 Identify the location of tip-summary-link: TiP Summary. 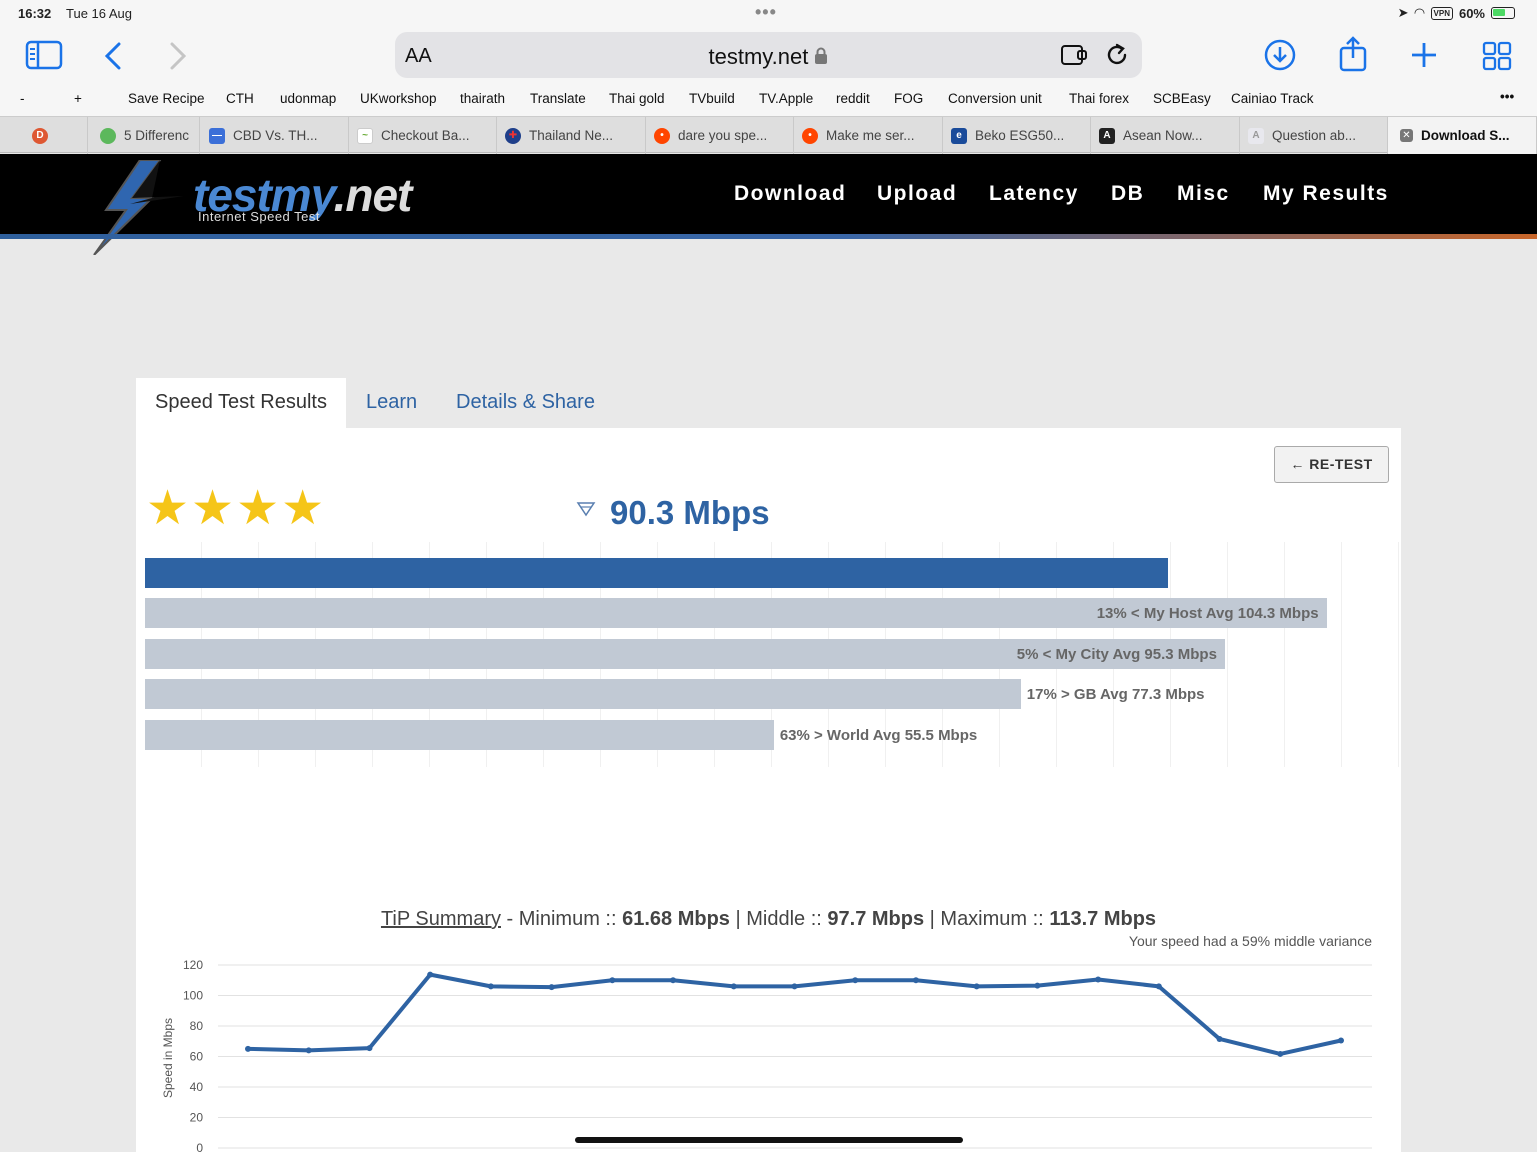
(441, 919).